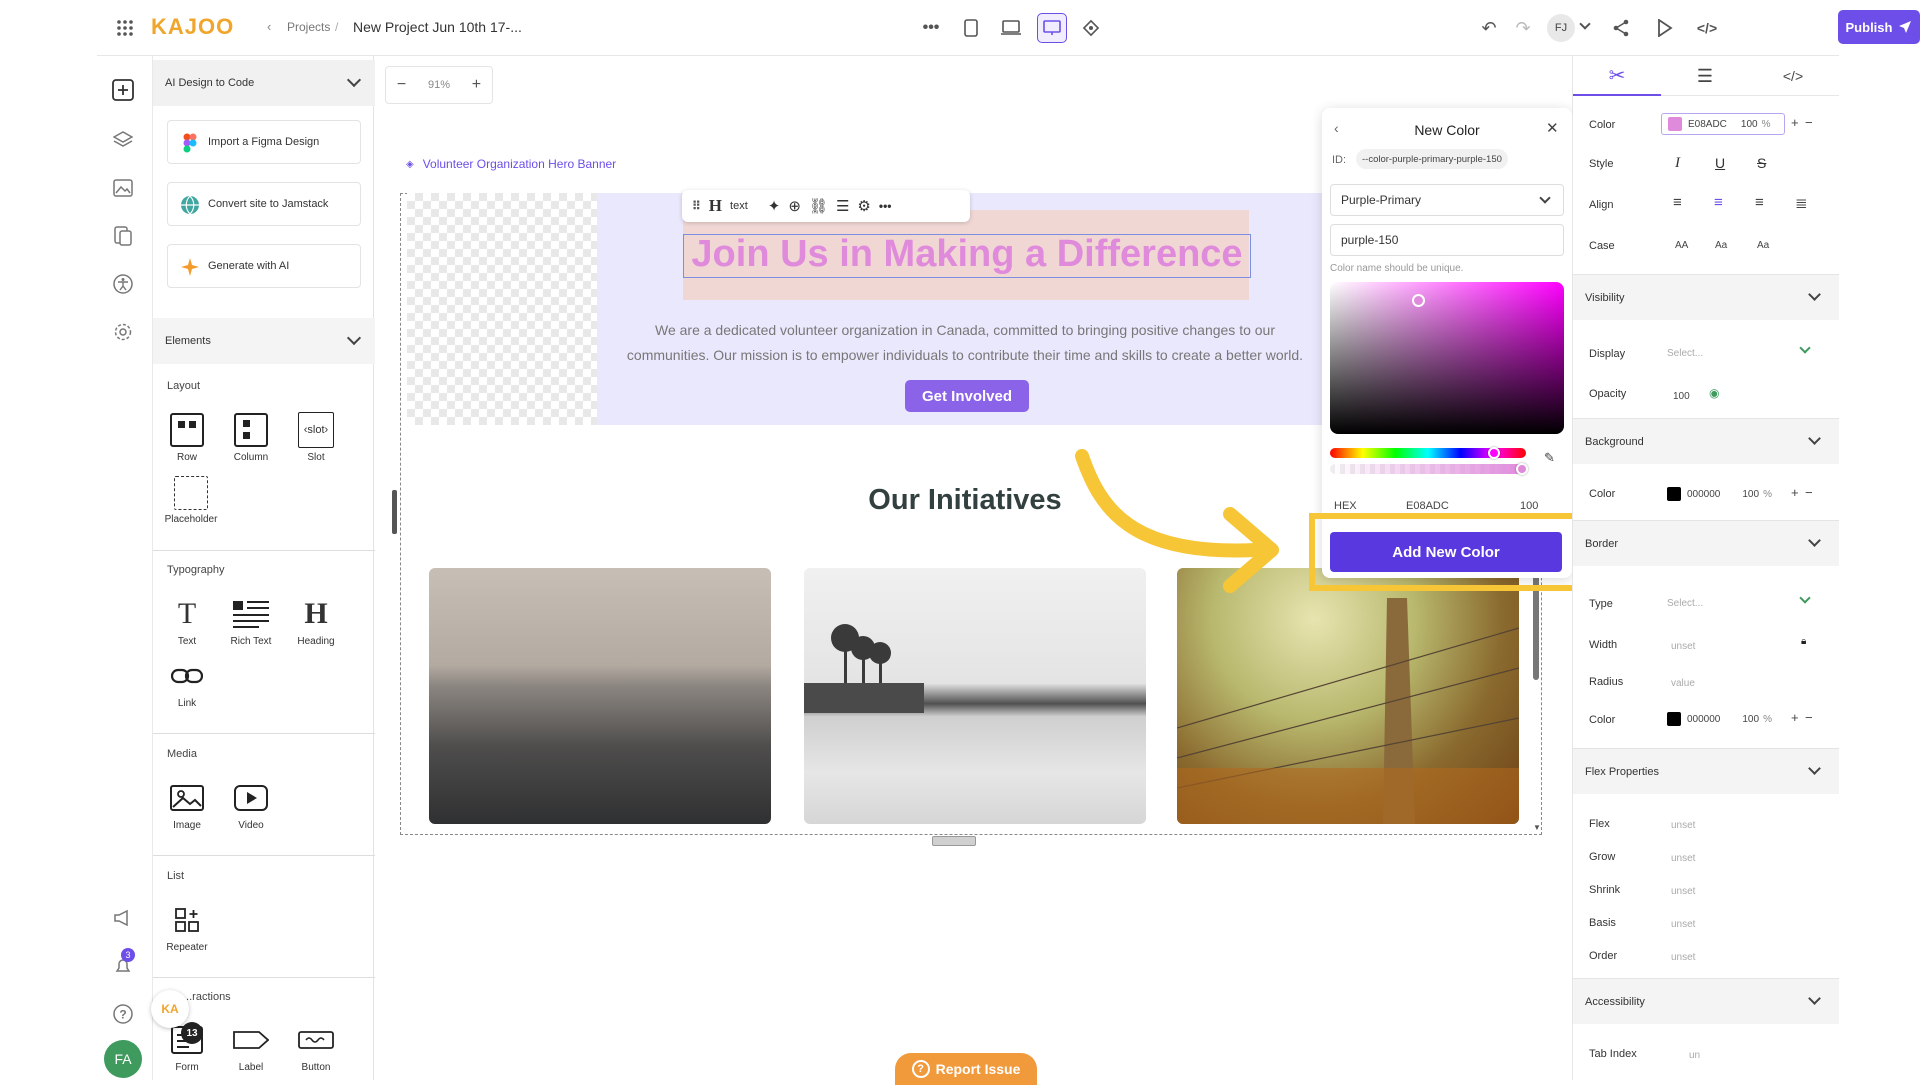  I want to click on component-label: ◈ Volunteer Organization Hero Banner, so click(511, 164).